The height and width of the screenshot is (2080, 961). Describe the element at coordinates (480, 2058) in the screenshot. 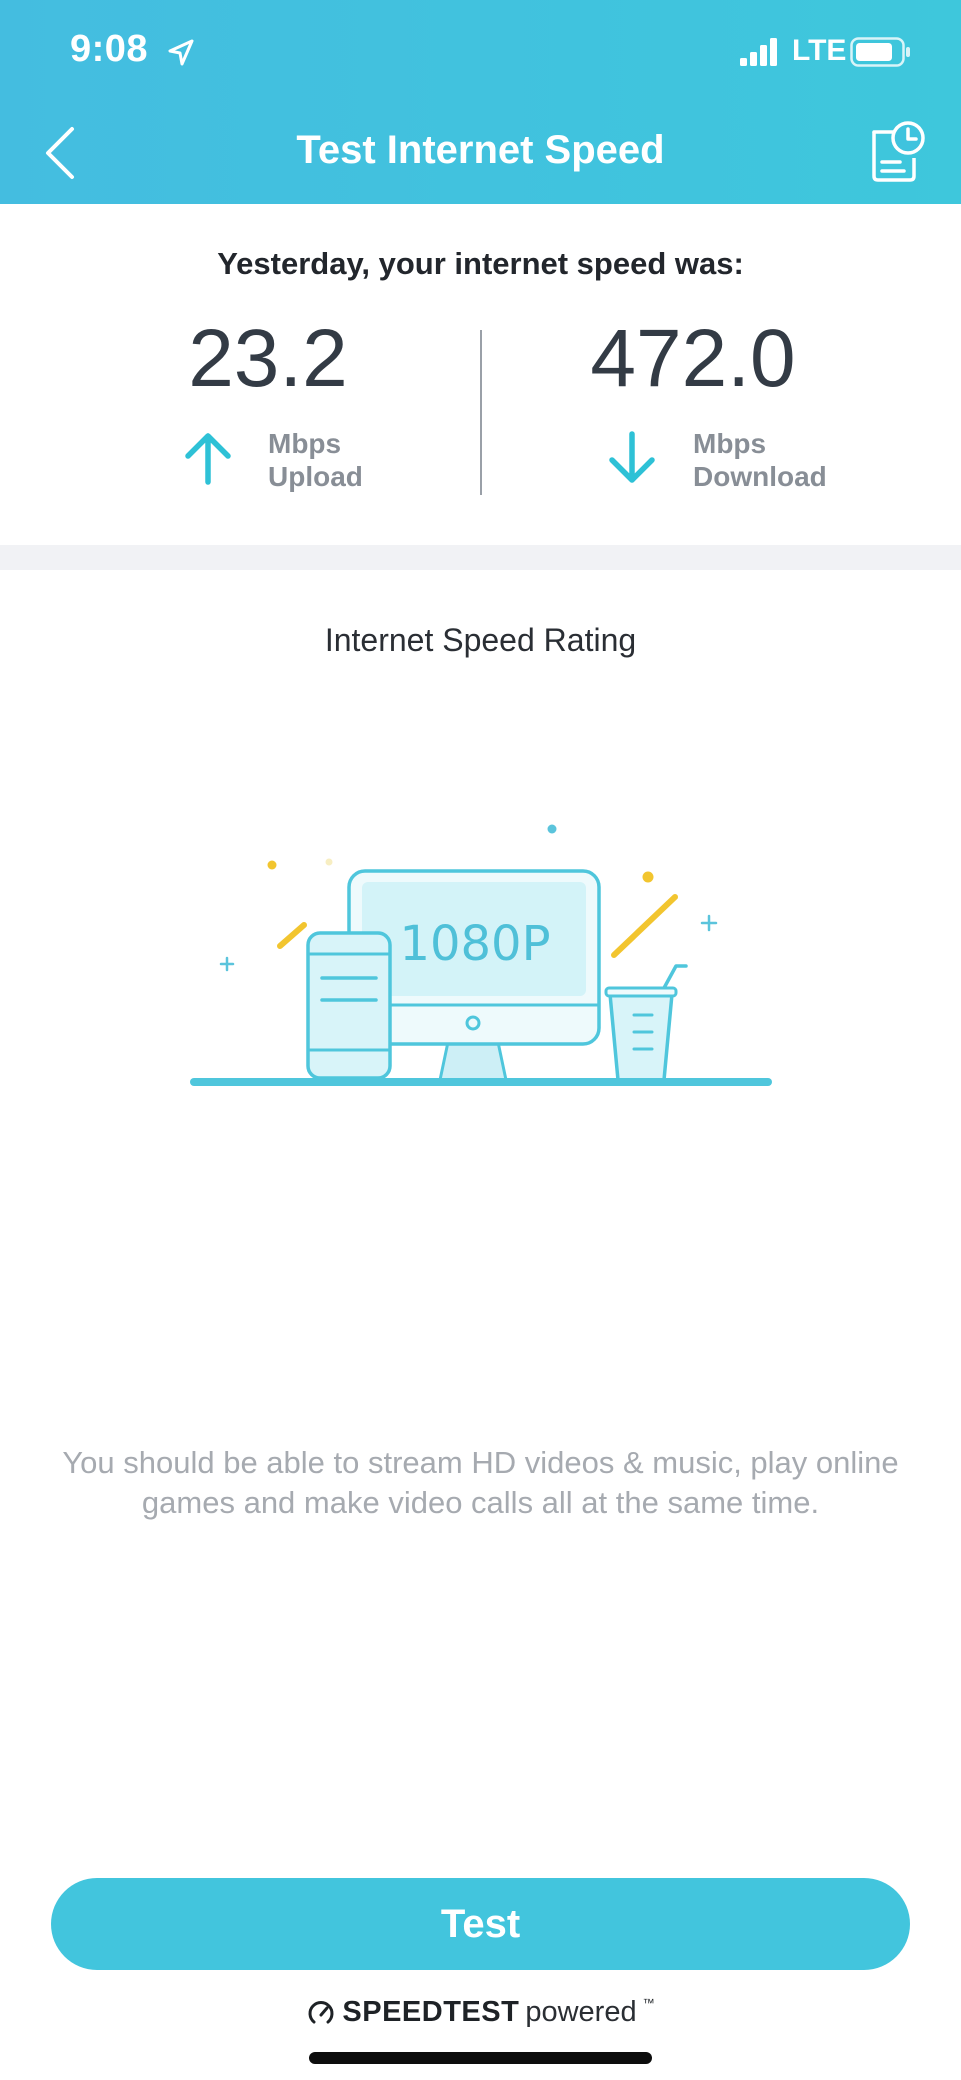

I see `home-indicator` at that location.